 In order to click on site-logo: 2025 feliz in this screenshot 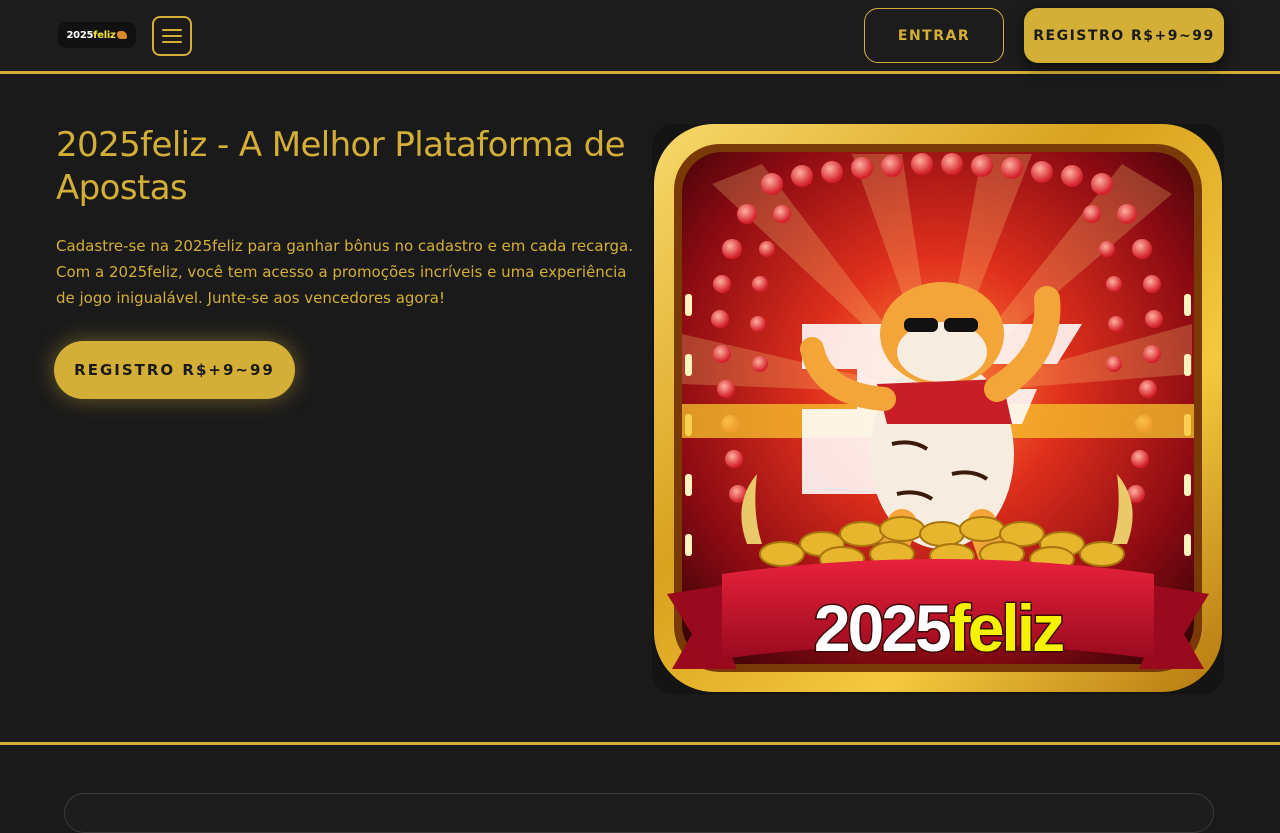, I will do `click(97, 35)`.